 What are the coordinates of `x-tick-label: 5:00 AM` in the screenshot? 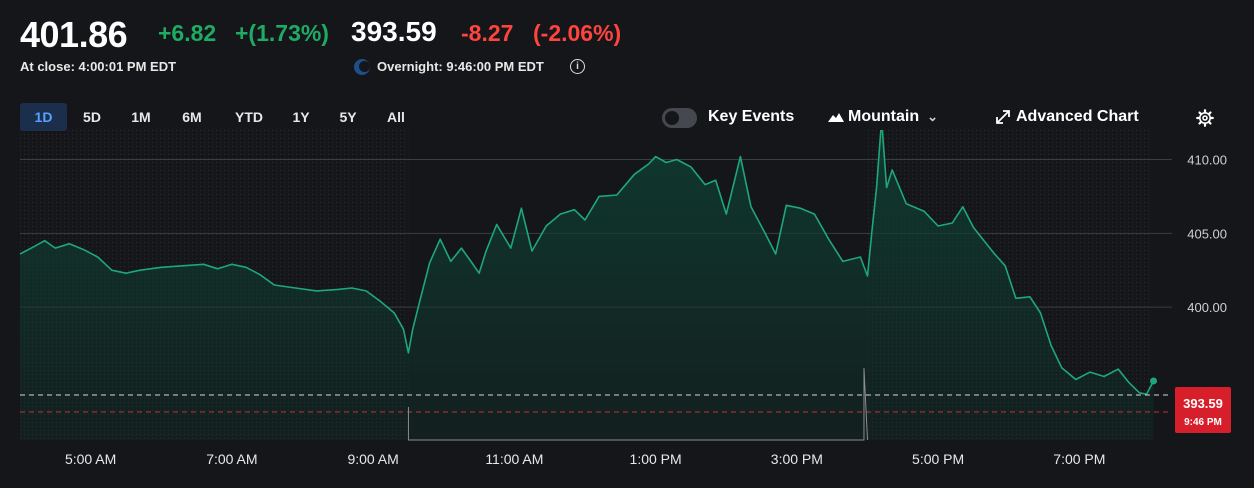 It's located at (90, 459).